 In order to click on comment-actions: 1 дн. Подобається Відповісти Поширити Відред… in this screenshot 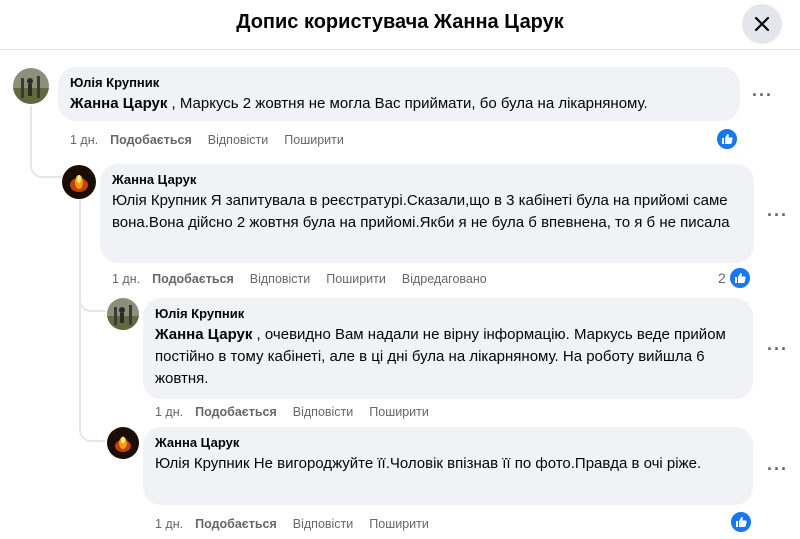, I will do `click(307, 279)`.